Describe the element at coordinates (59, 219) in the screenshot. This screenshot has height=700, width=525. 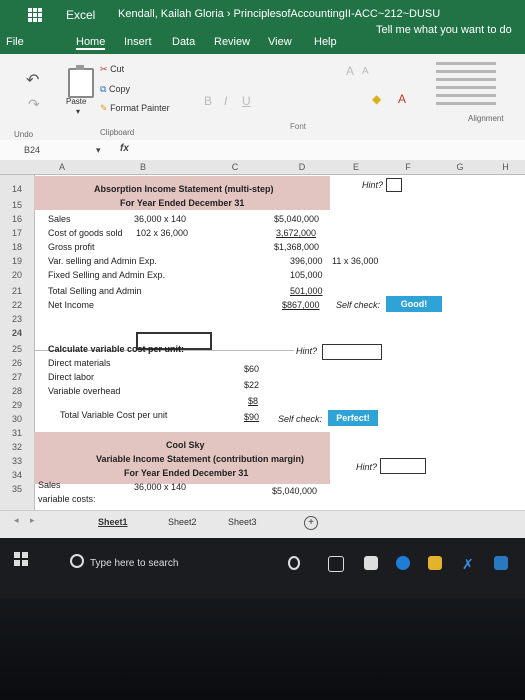
I see `sales-label: Sales` at that location.